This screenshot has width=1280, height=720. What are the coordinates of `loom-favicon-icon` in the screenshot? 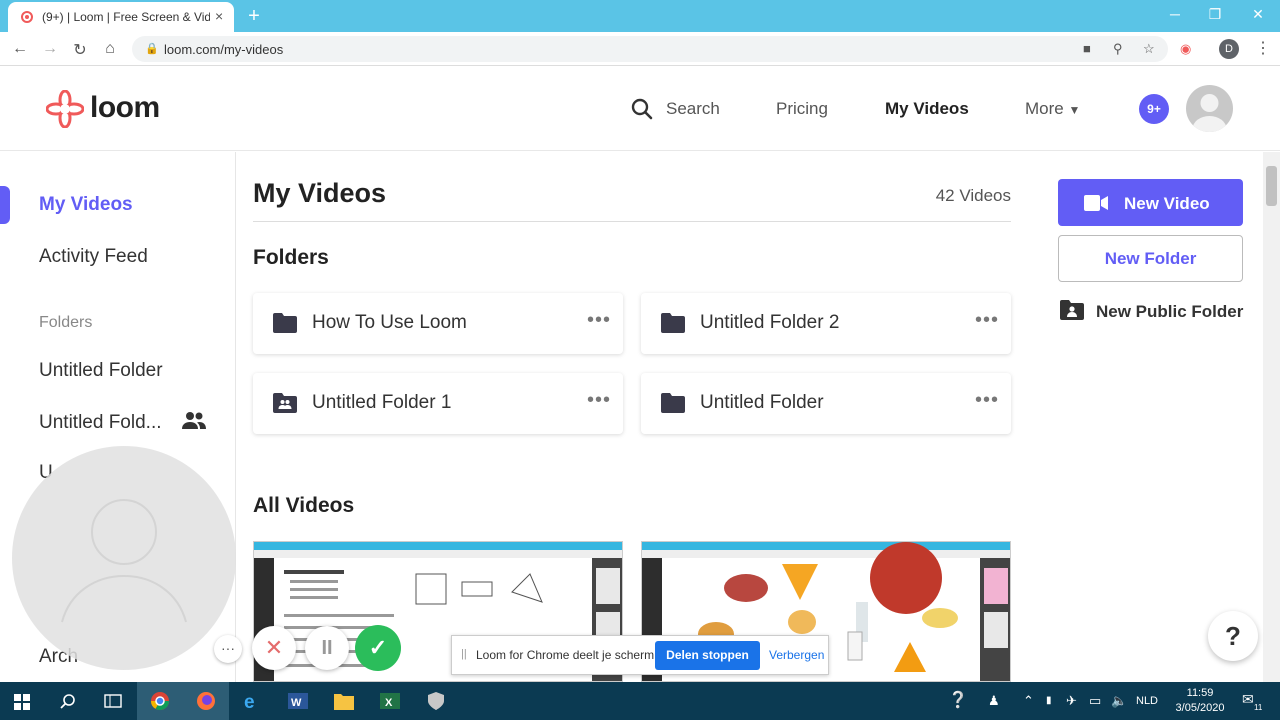 It's located at (27, 17).